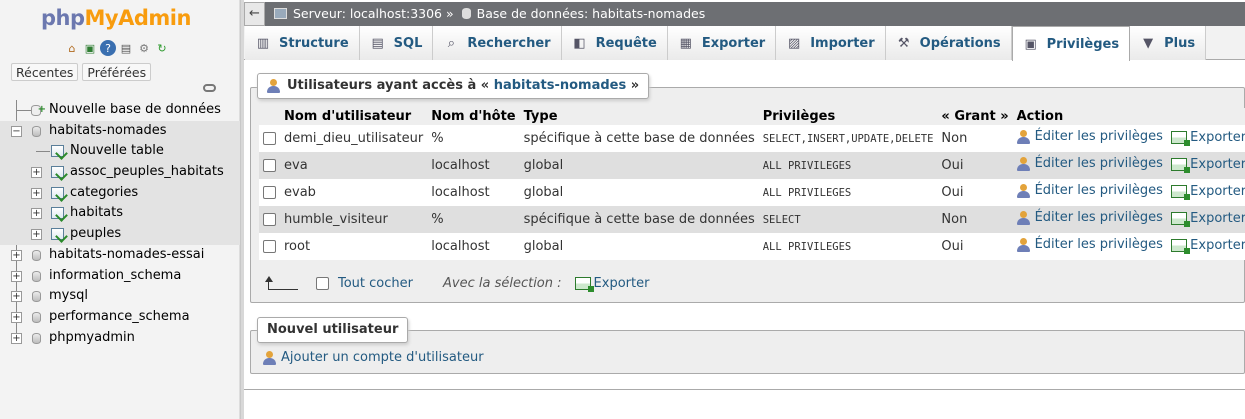 This screenshot has width=1245, height=419. What do you see at coordinates (948, 43) in the screenshot?
I see `tab-operations: ⚒ Opérations` at bounding box center [948, 43].